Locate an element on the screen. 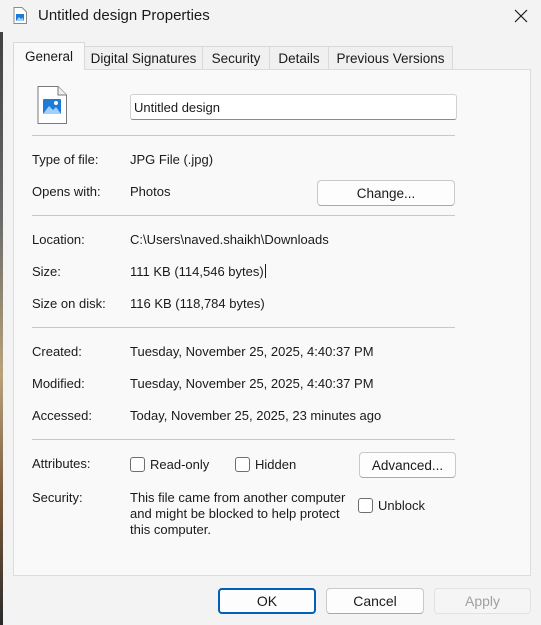 Image resolution: width=541 pixels, height=625 pixels. close-icon is located at coordinates (520, 16).